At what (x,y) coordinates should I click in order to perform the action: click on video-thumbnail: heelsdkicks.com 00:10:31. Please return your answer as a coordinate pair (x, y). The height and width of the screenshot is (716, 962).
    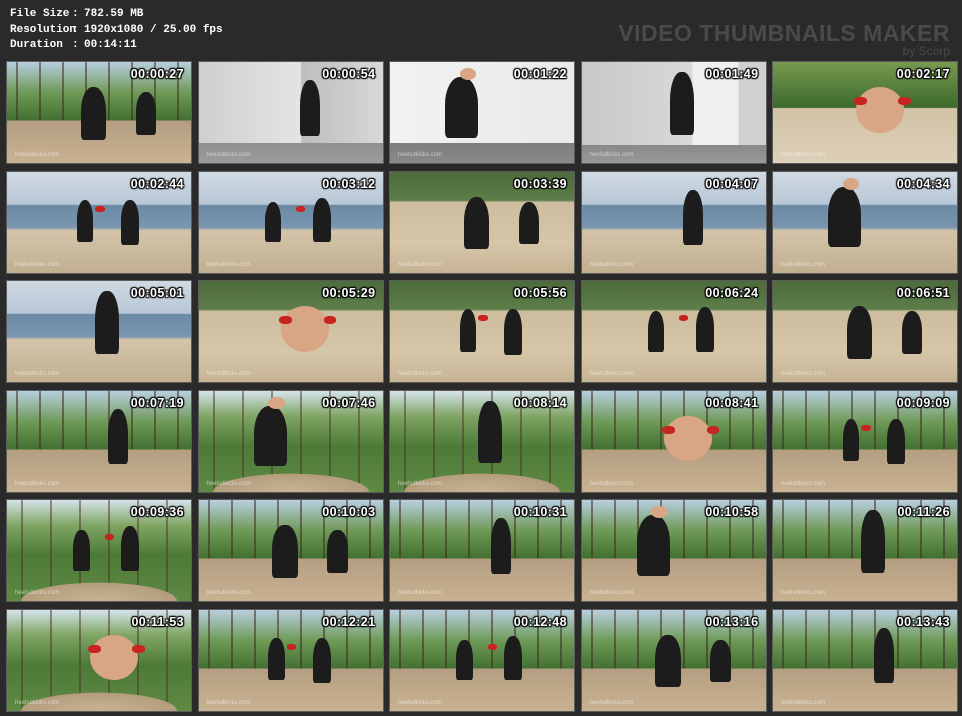
    Looking at the image, I should click on (482, 550).